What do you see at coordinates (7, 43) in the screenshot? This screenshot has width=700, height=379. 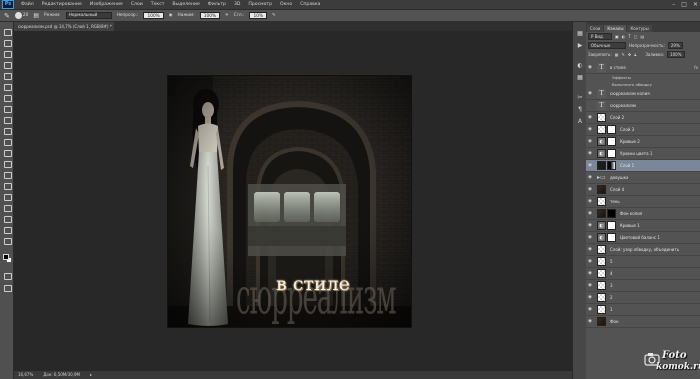 I see `marquee-tool-icon` at bounding box center [7, 43].